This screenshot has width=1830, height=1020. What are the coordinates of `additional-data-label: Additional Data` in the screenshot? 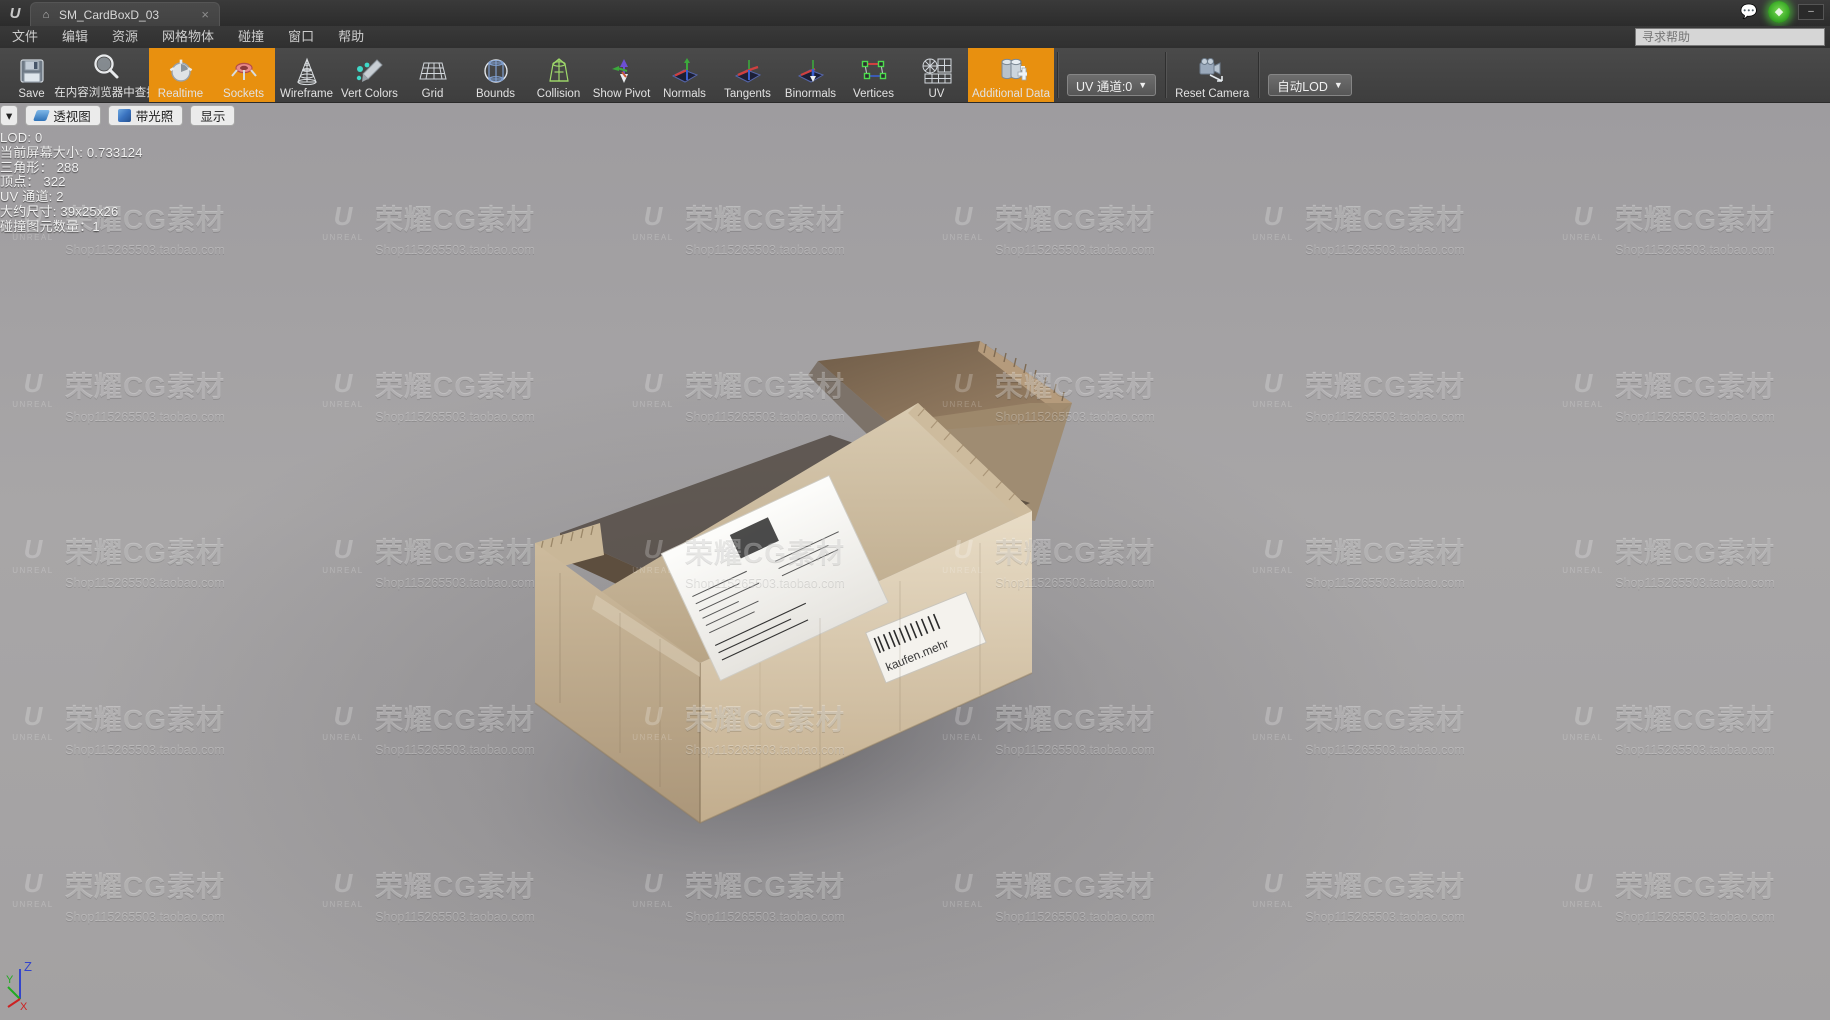 It's located at (1011, 94).